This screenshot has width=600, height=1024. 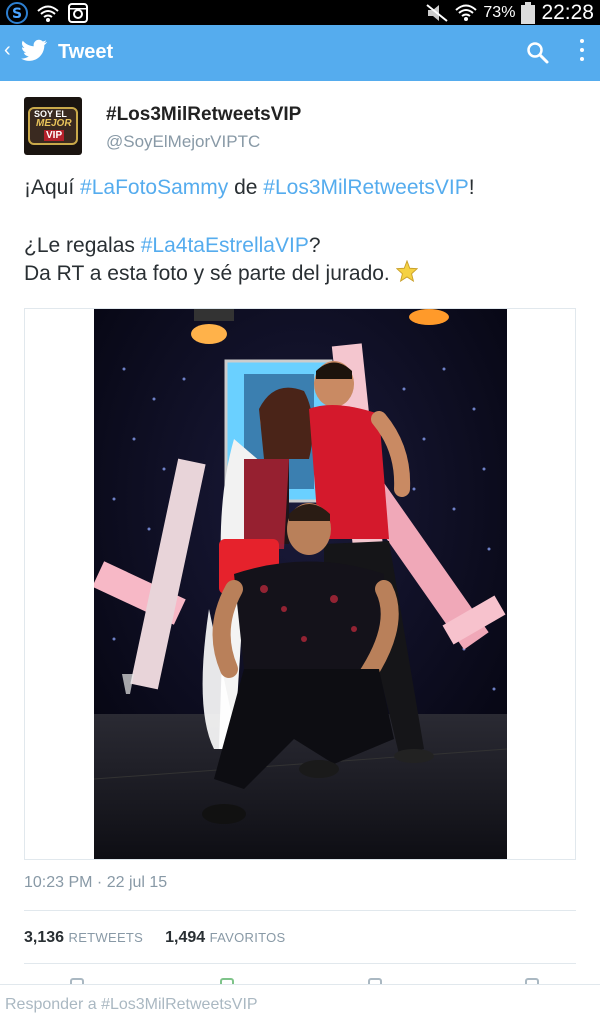 What do you see at coordinates (86, 52) in the screenshot?
I see `screen-title: Tweet` at bounding box center [86, 52].